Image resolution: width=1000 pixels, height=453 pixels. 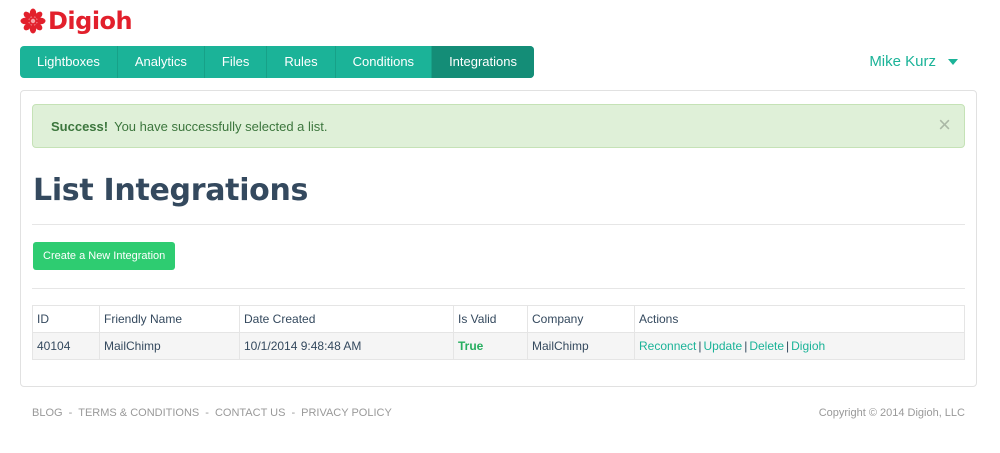 I want to click on brand-logo: Digioh, so click(x=76, y=21).